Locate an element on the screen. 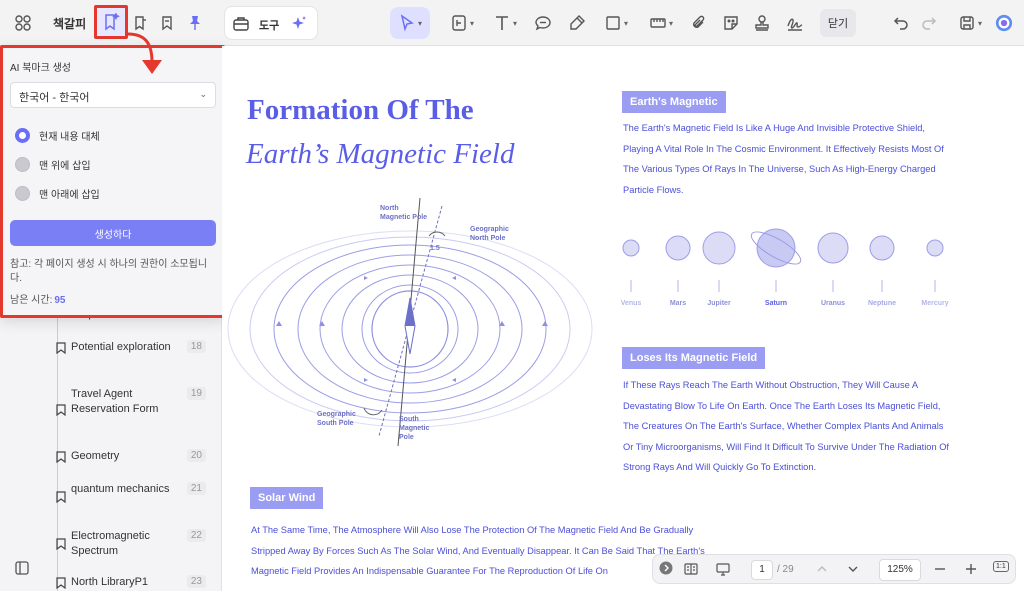 The width and height of the screenshot is (1024, 591). signature-icon is located at coordinates (795, 23).